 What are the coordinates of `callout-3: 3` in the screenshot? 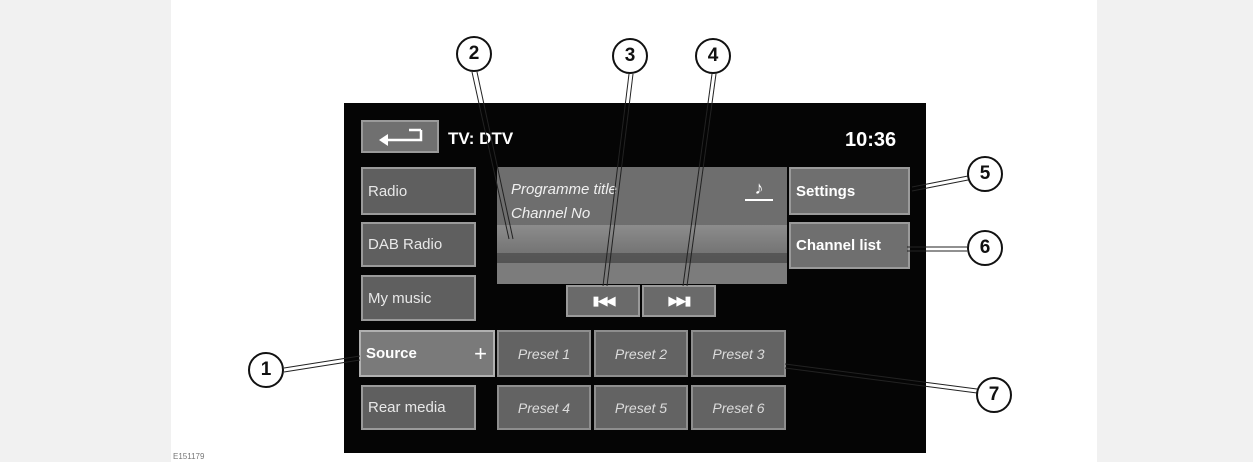 It's located at (630, 56).